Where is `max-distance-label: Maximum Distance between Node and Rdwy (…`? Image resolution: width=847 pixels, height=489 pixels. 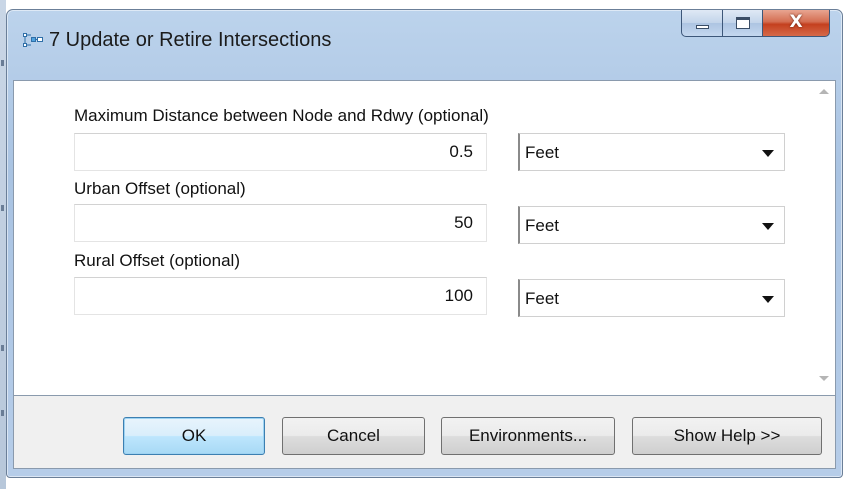 max-distance-label: Maximum Distance between Node and Rdwy (… is located at coordinates (281, 115).